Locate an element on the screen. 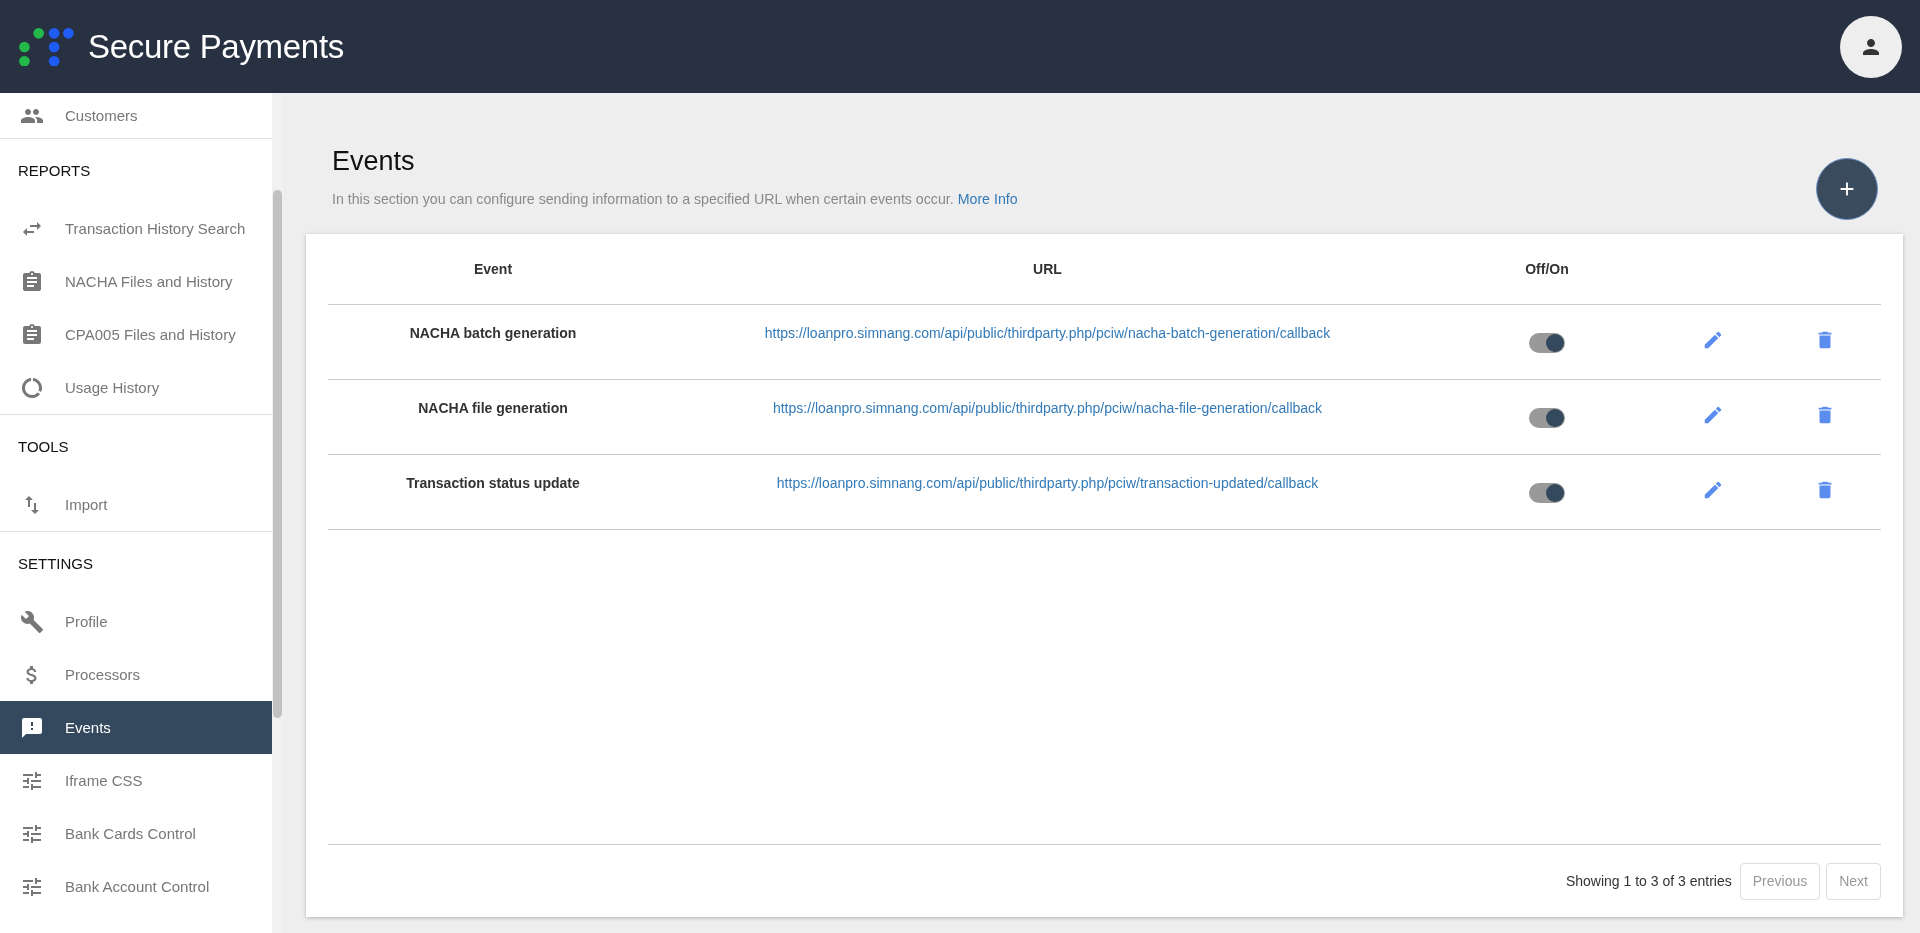 The image size is (1920, 933). page-description: In this section you can configure sending information to a specified URL when certain events occur. More Info is located at coordinates (675, 199).